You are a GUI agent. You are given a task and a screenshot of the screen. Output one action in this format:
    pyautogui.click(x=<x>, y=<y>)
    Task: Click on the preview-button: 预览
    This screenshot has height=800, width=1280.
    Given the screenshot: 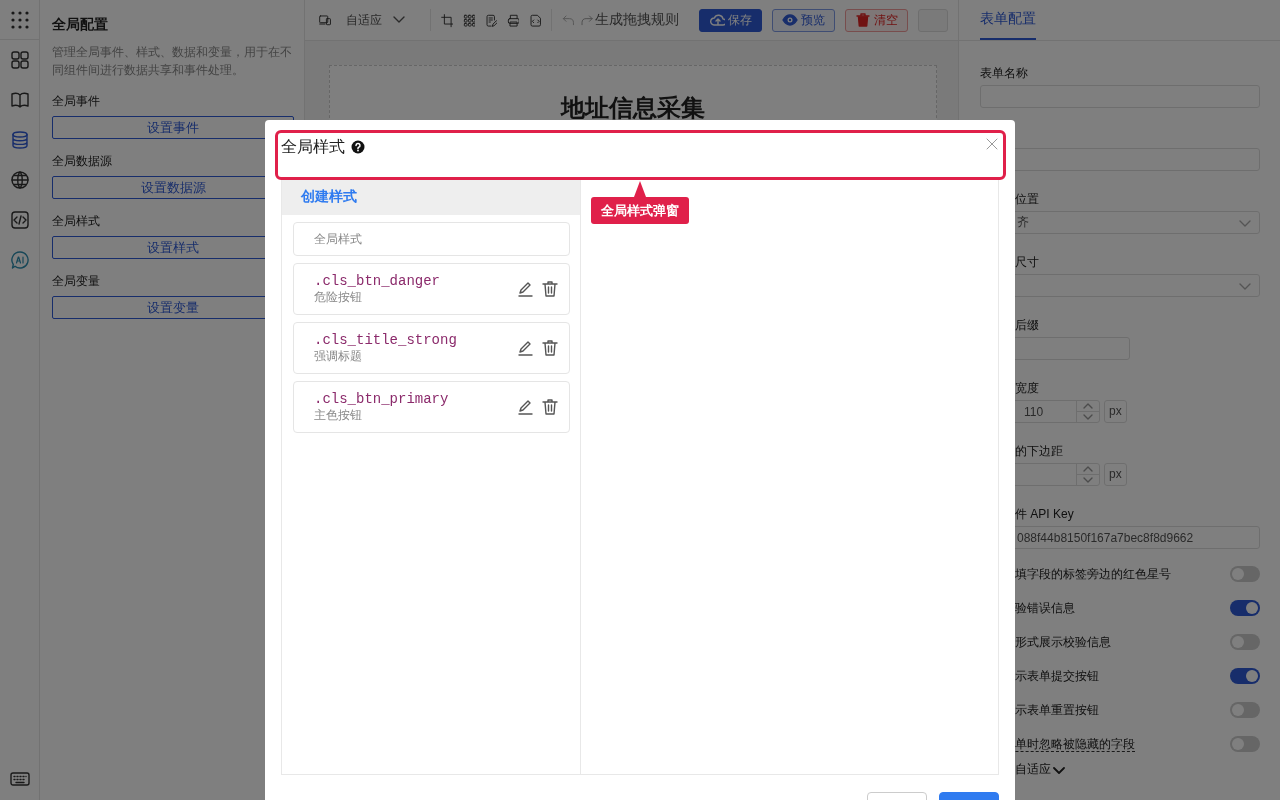 What is the action you would take?
    pyautogui.click(x=804, y=20)
    